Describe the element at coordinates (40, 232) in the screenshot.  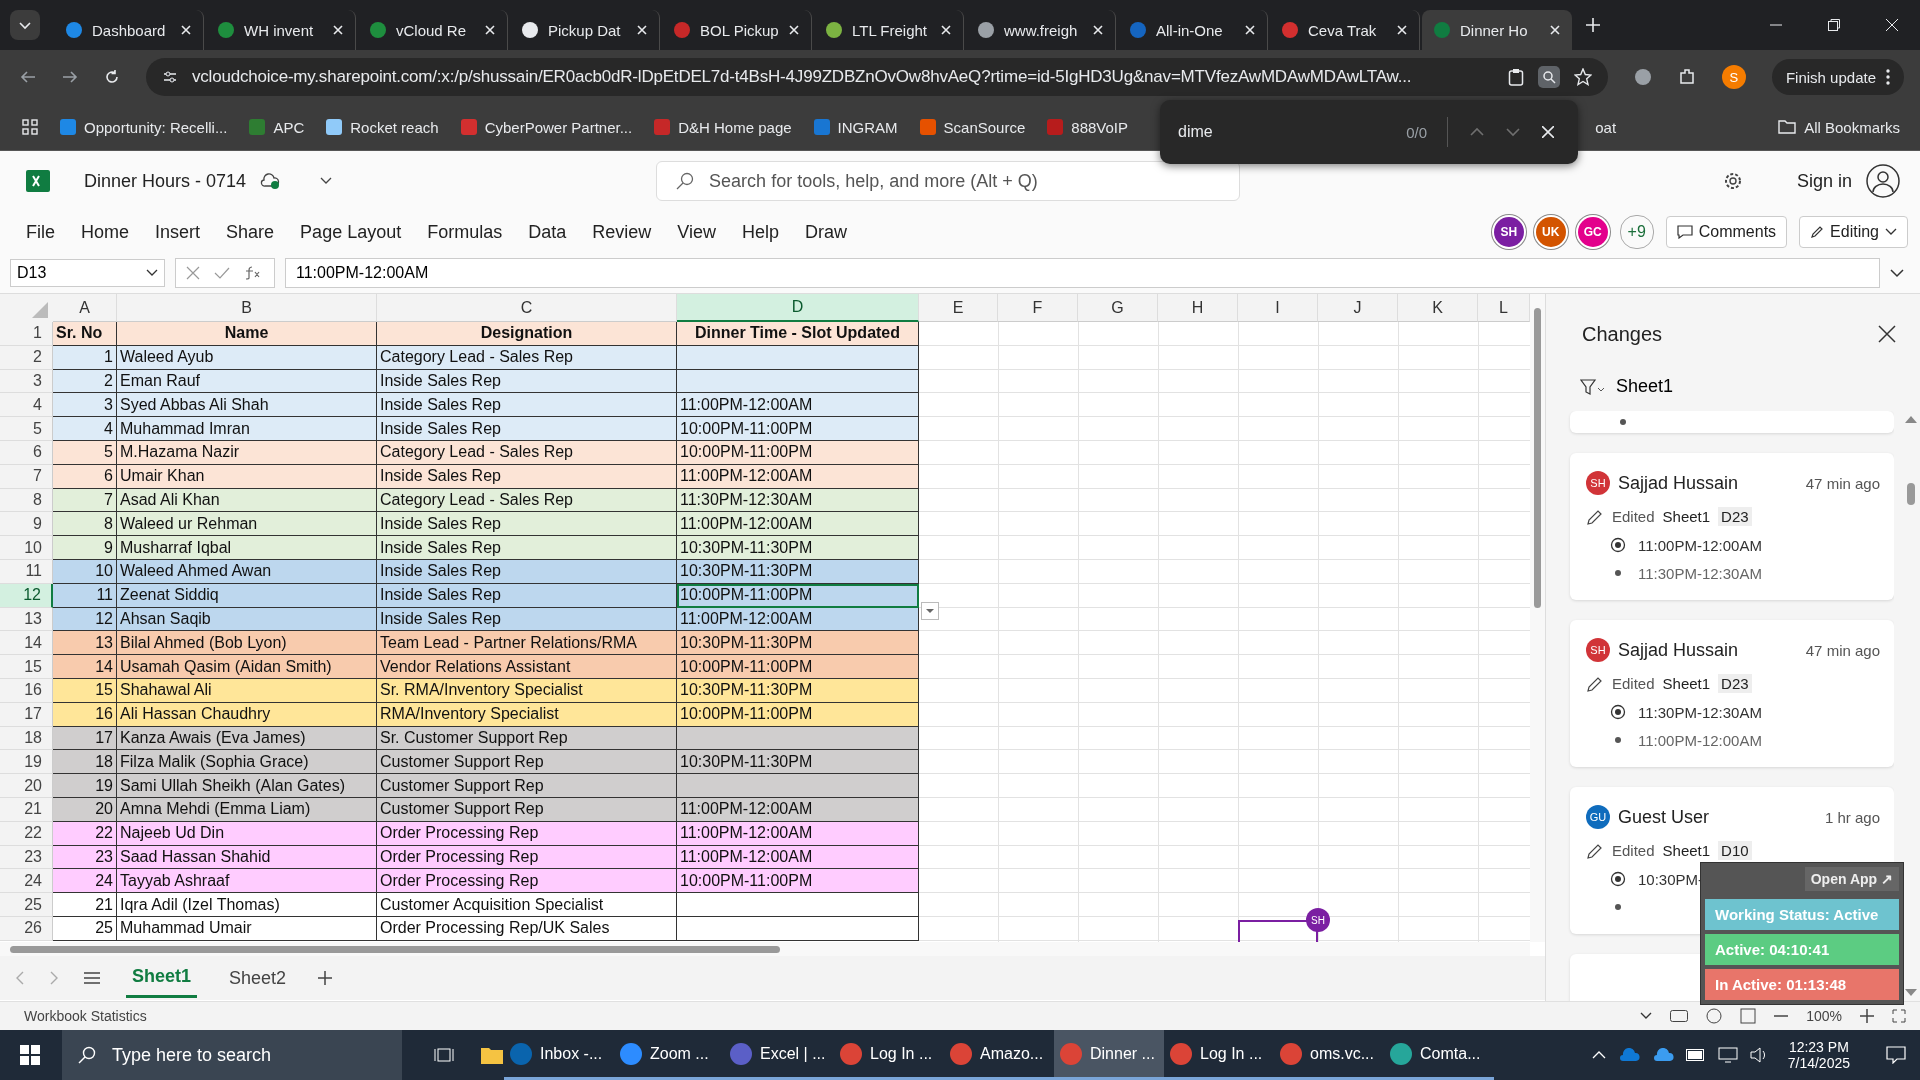
I see `ribbon-tab: File` at that location.